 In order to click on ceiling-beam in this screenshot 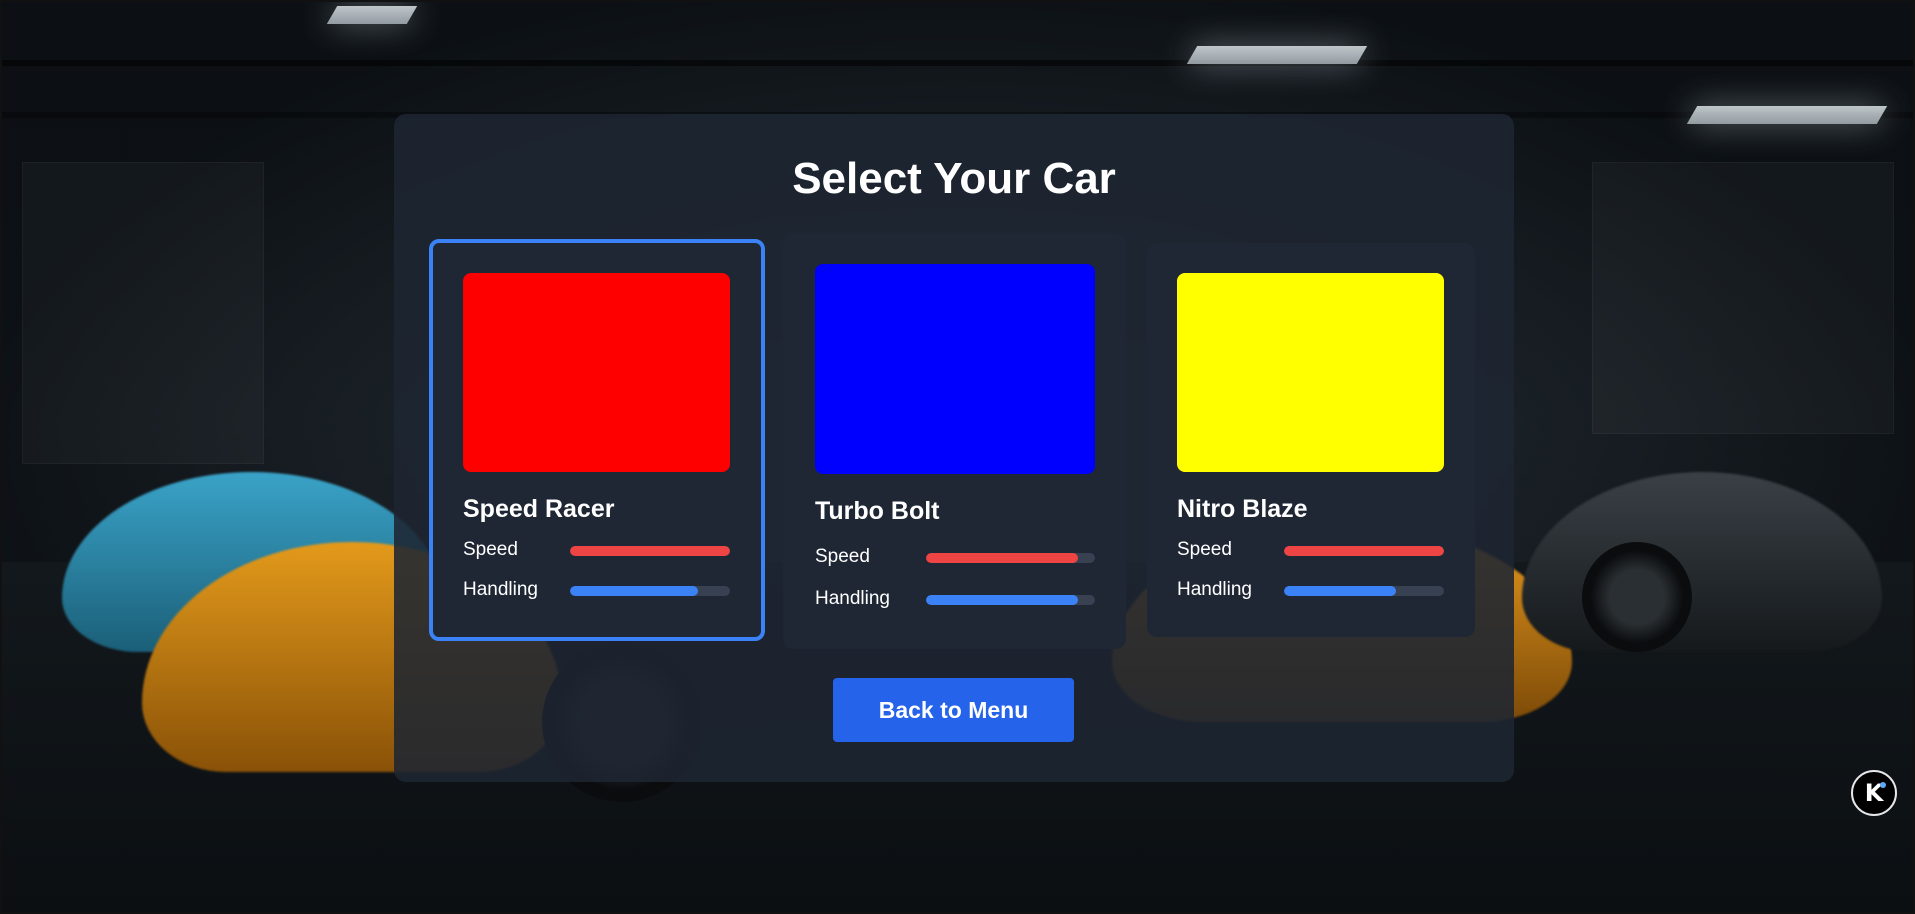, I will do `click(957, 63)`.